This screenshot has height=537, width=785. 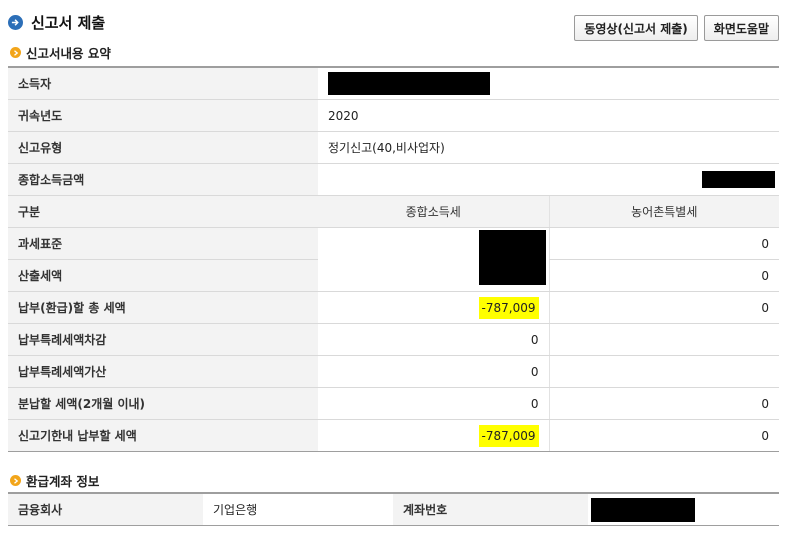 I want to click on header-buttons: 동영상(신고서 제출) 화면도움말, so click(x=676, y=28).